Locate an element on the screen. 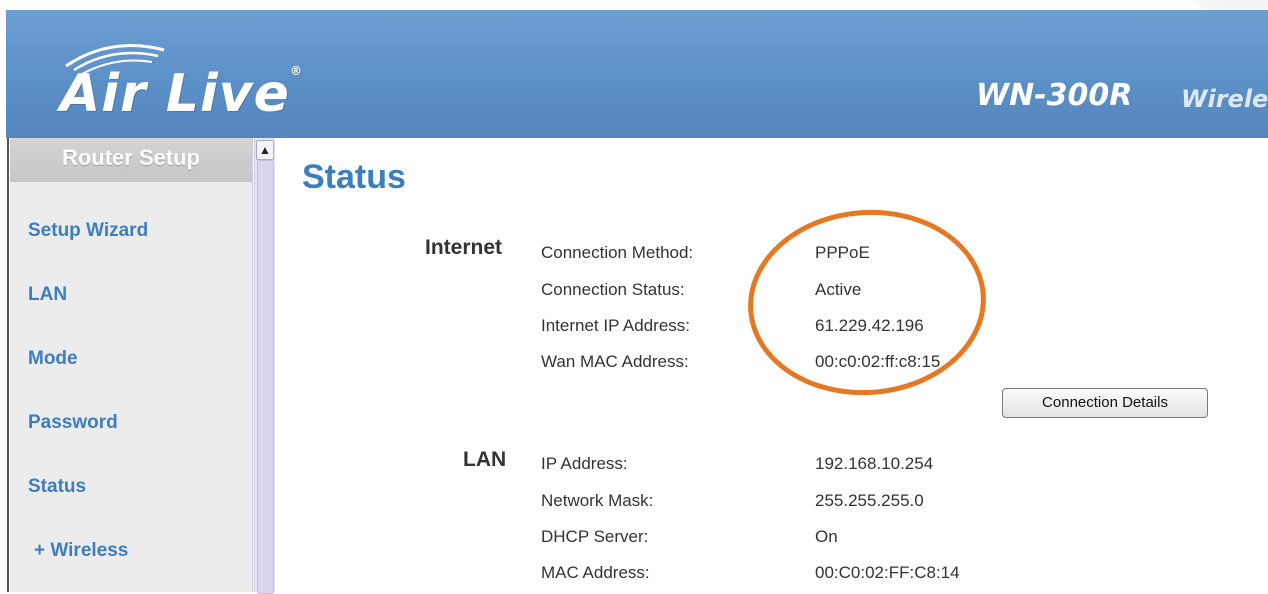  page-title: Status is located at coordinates (354, 177).